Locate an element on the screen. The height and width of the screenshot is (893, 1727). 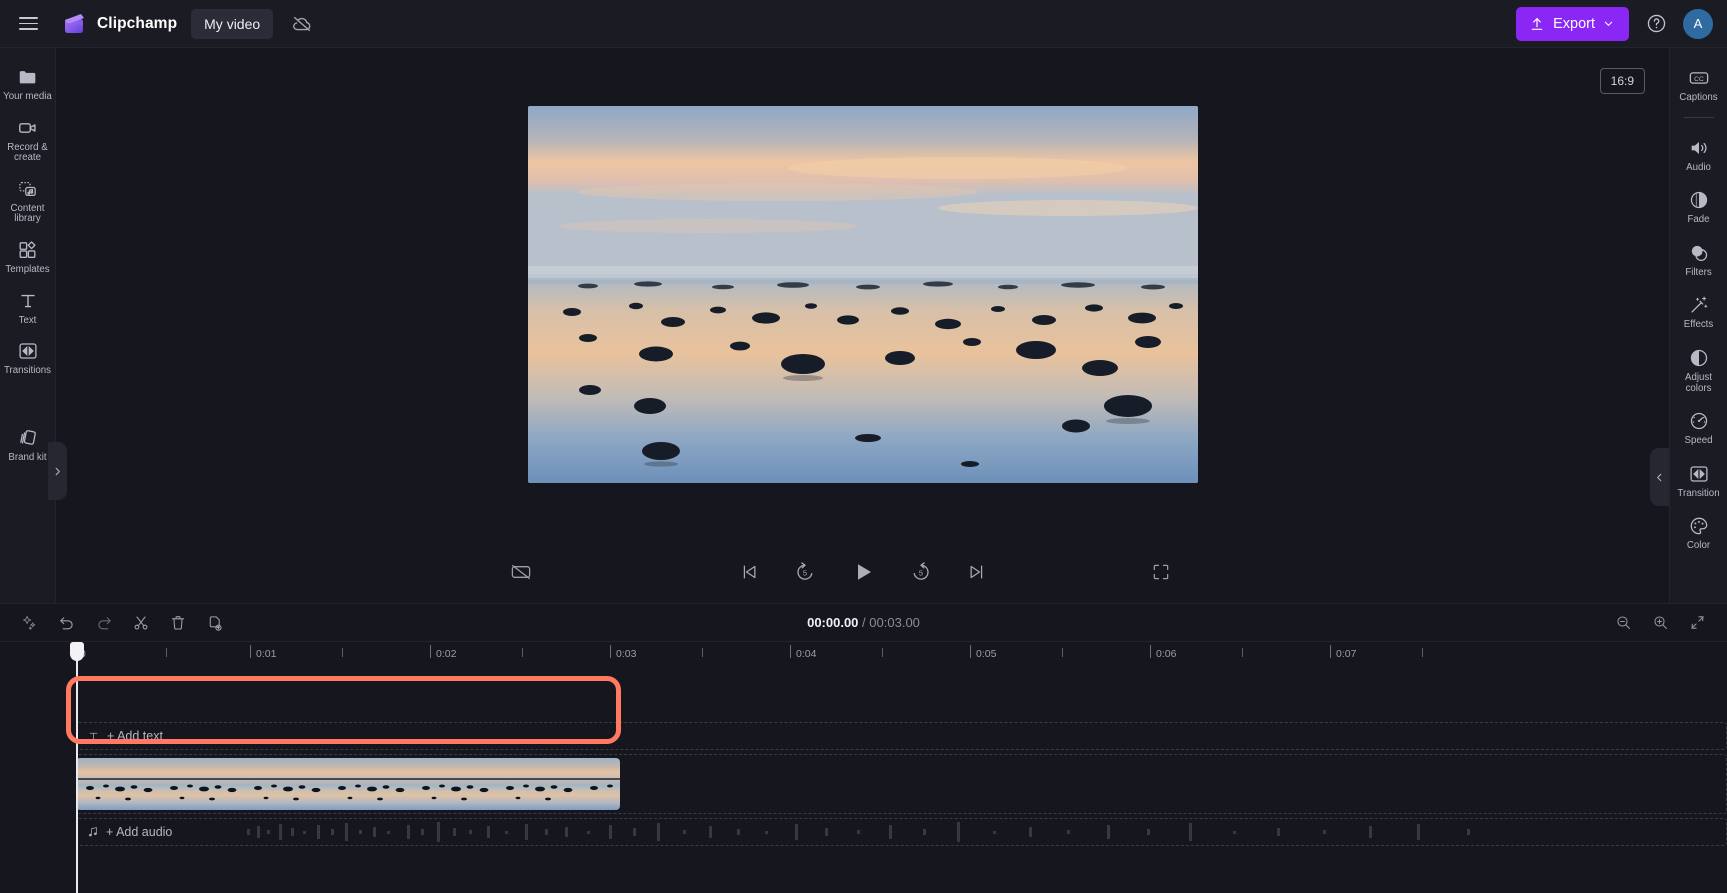
add-text-hint: + Add text is located at coordinates (901, 736).